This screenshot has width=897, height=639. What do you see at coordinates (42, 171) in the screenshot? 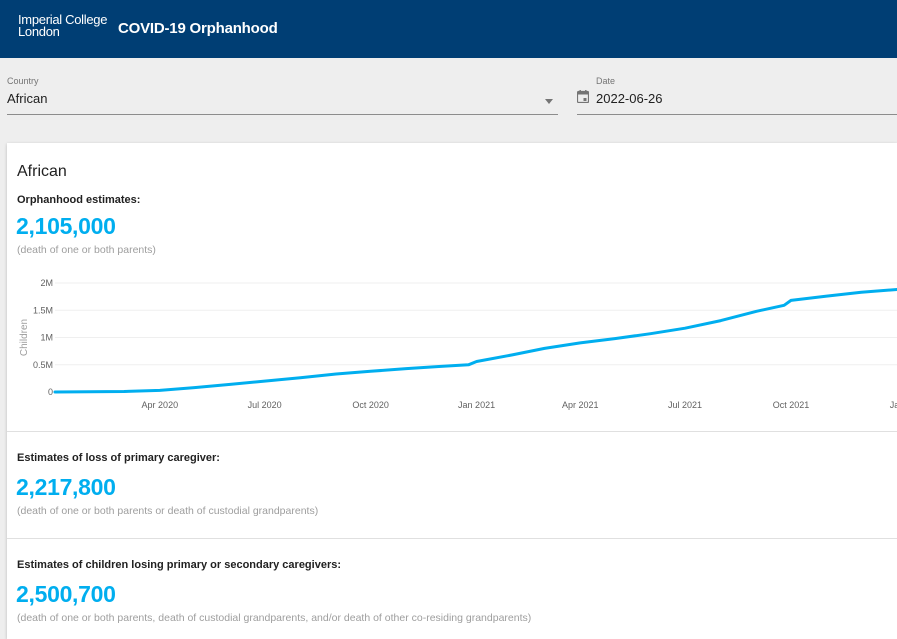
I see `region-title: African` at bounding box center [42, 171].